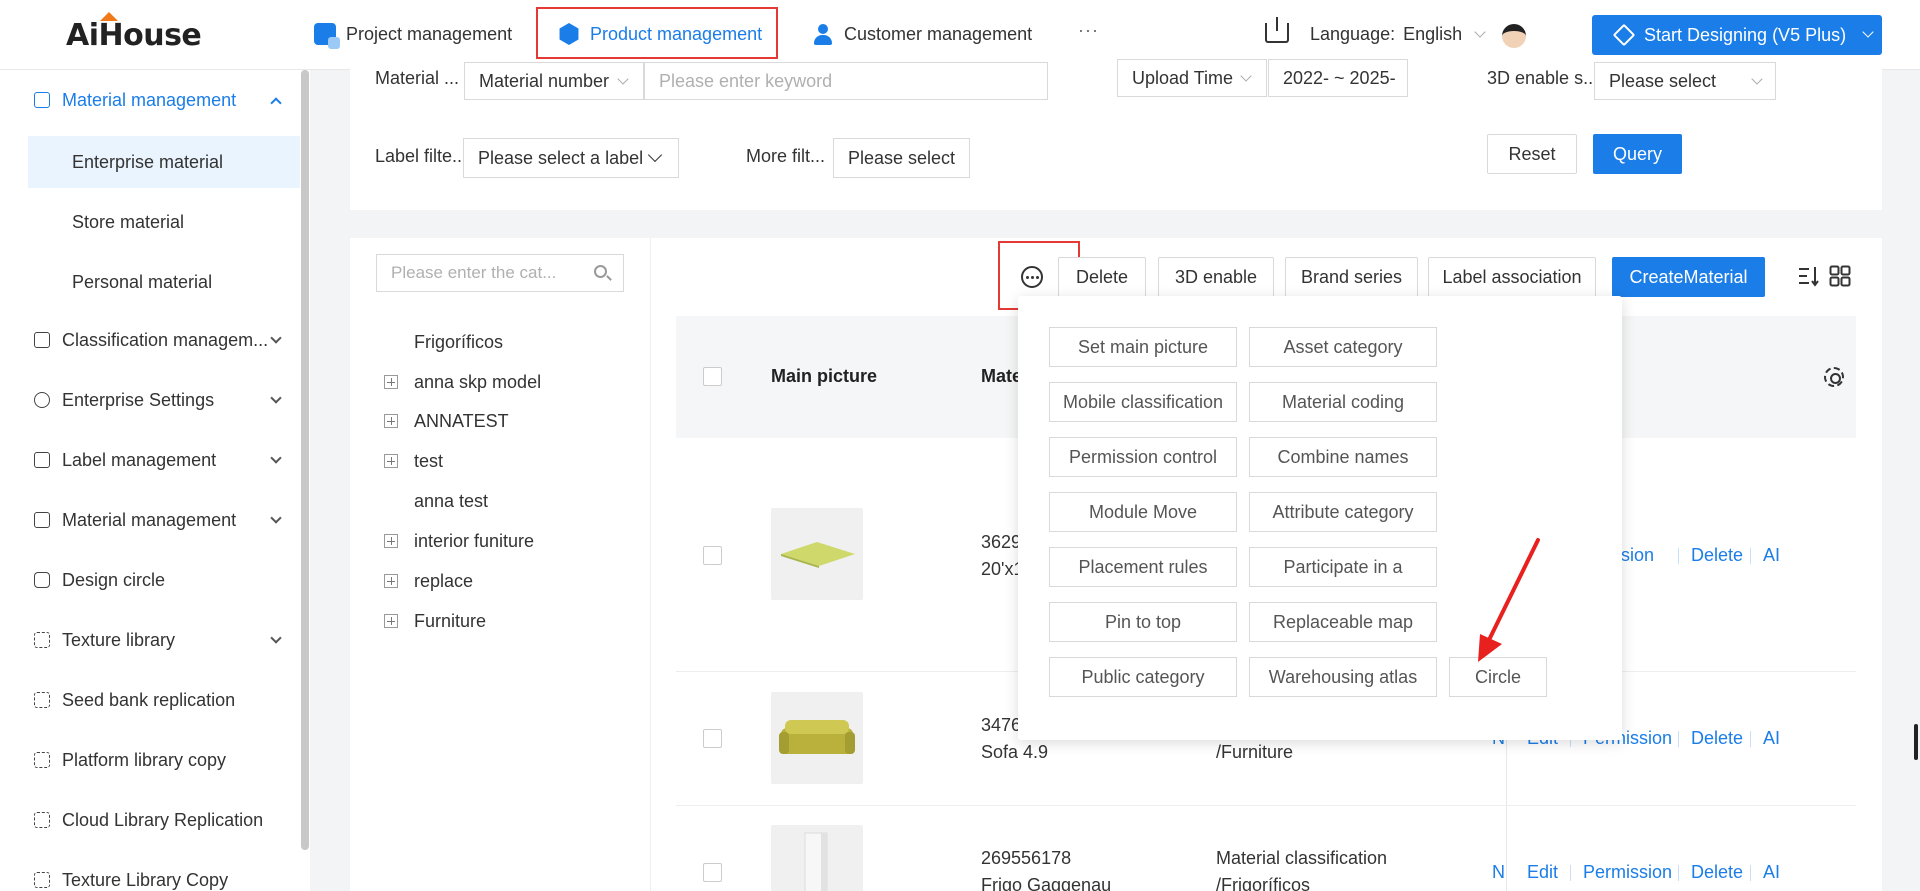  Describe the element at coordinates (1627, 872) in the screenshot. I see `permission-link: Permission` at that location.